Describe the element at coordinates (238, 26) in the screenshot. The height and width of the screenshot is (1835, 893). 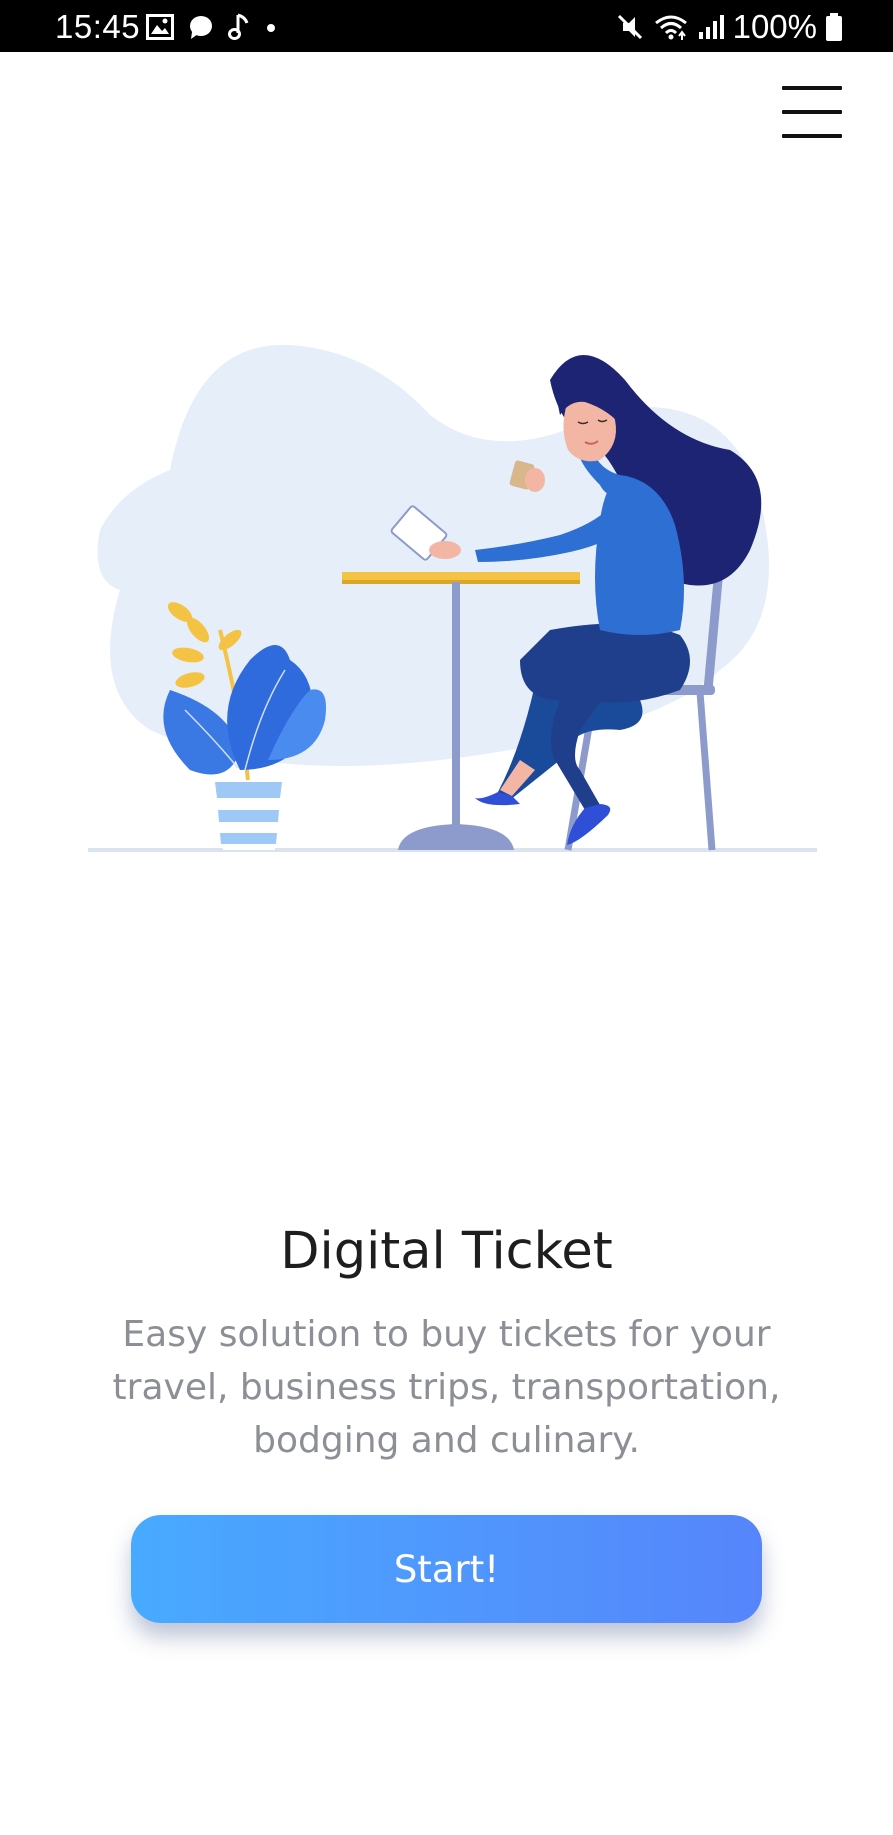
I see `music-note-icon` at that location.